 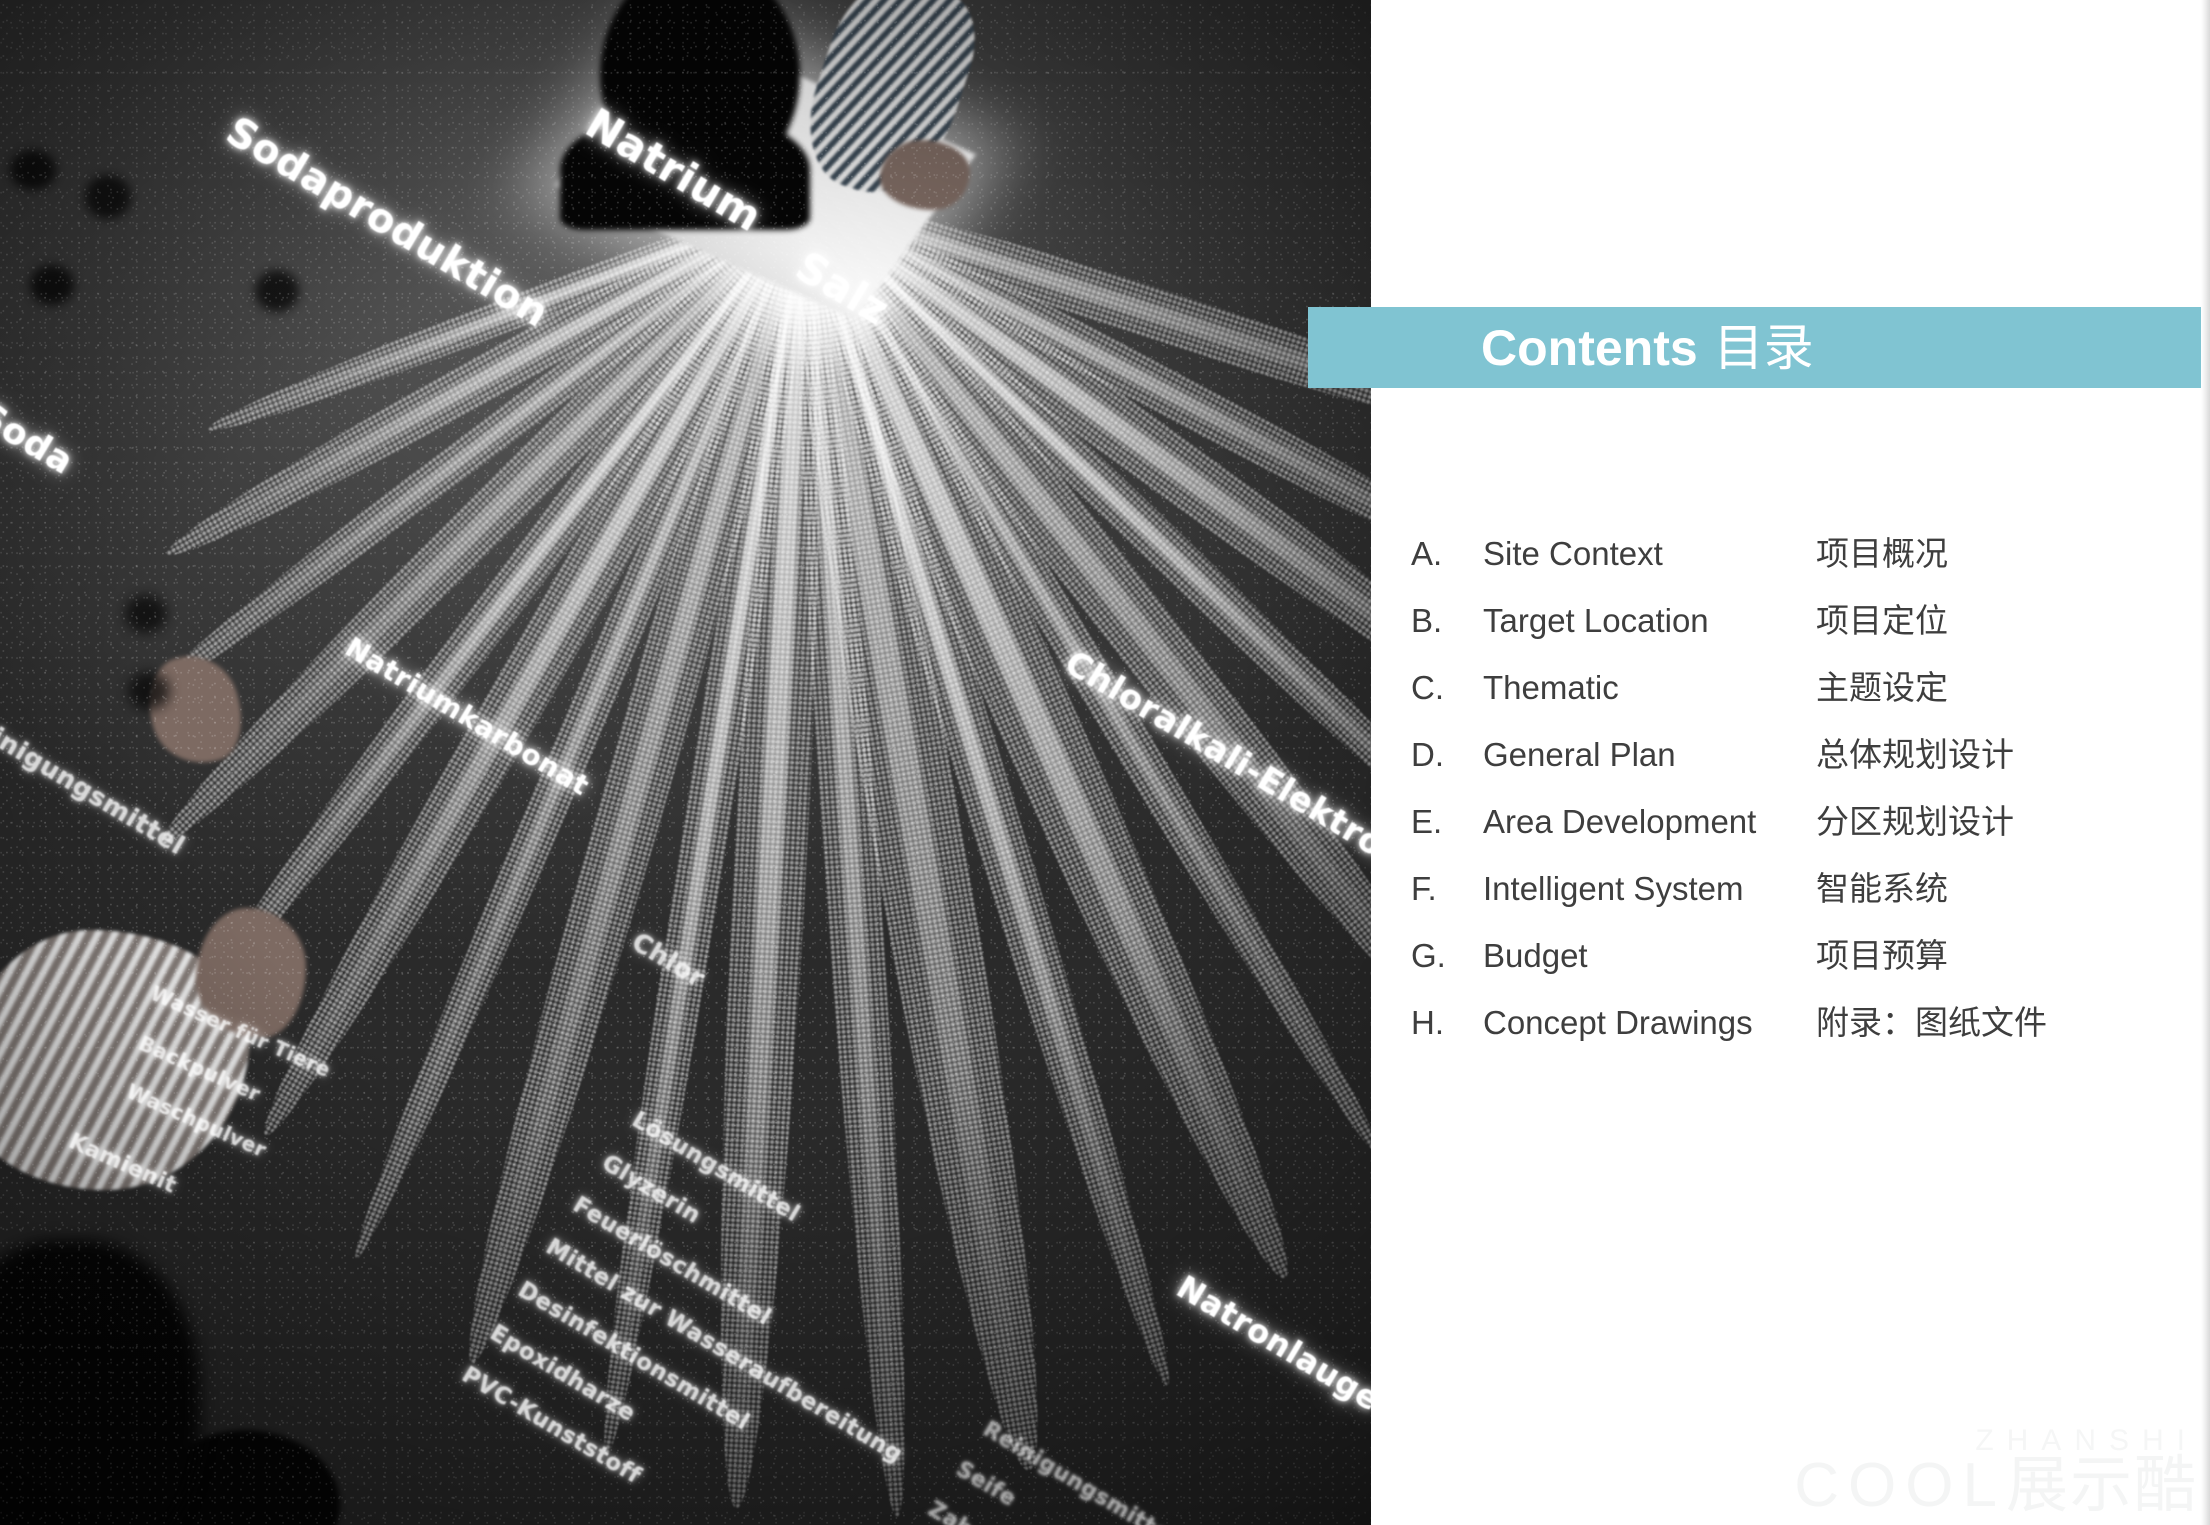 I want to click on toc-label-chinese: 分区规划设计, so click(x=1915, y=821).